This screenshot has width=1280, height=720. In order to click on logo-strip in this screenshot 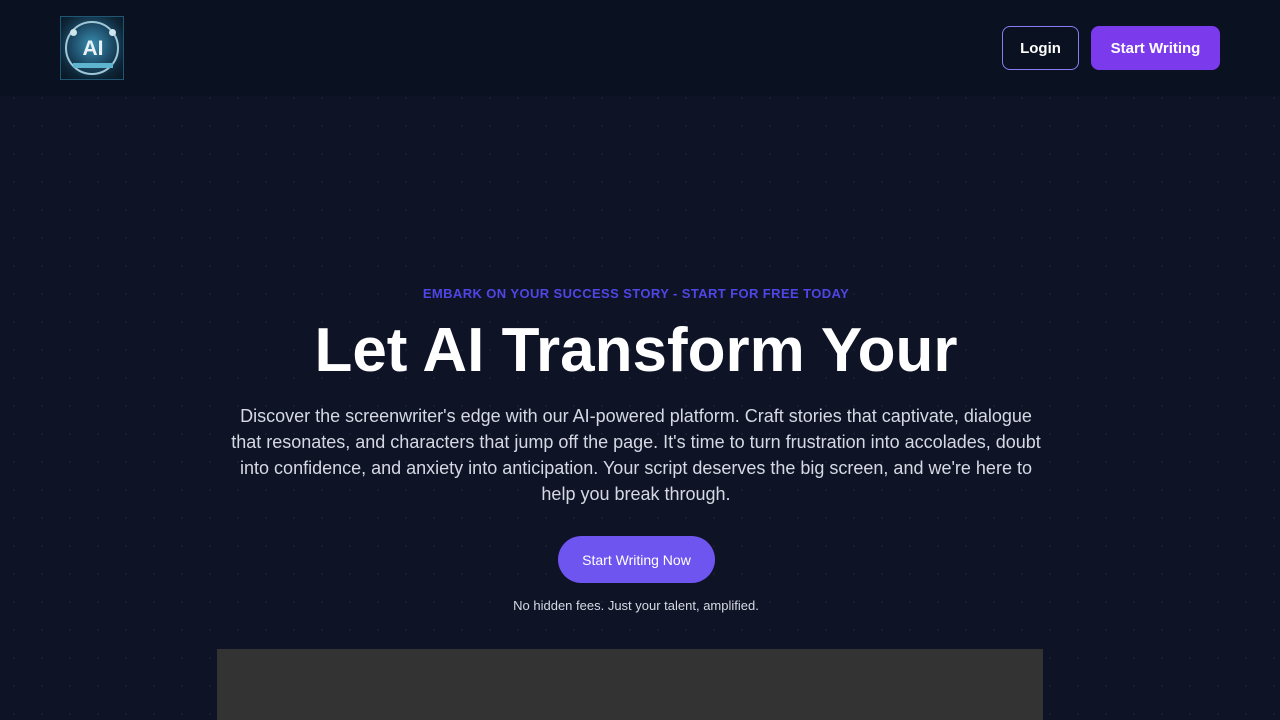, I will do `click(93, 65)`.